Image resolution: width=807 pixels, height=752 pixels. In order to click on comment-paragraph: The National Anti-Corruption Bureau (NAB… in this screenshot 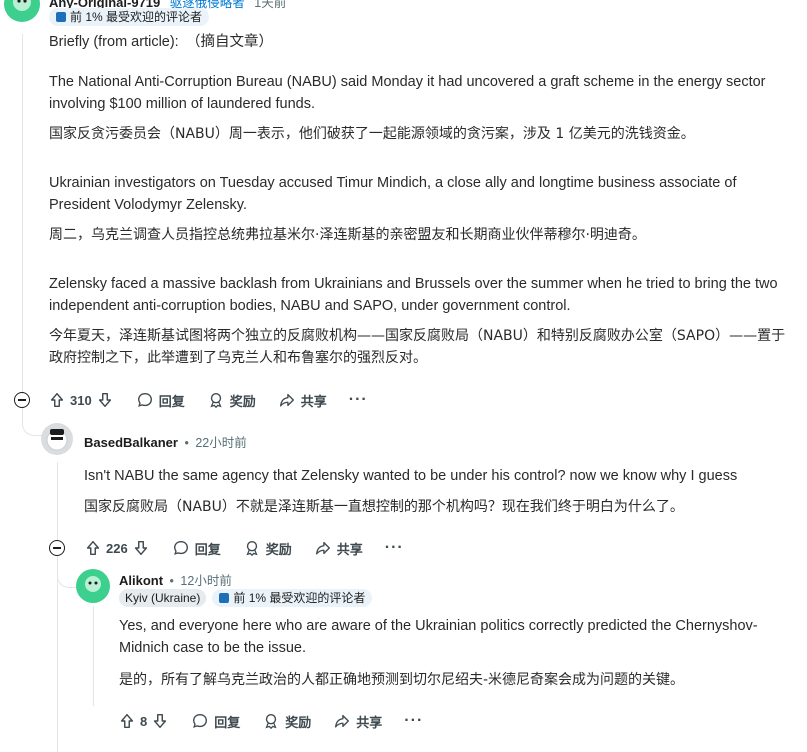, I will do `click(407, 93)`.